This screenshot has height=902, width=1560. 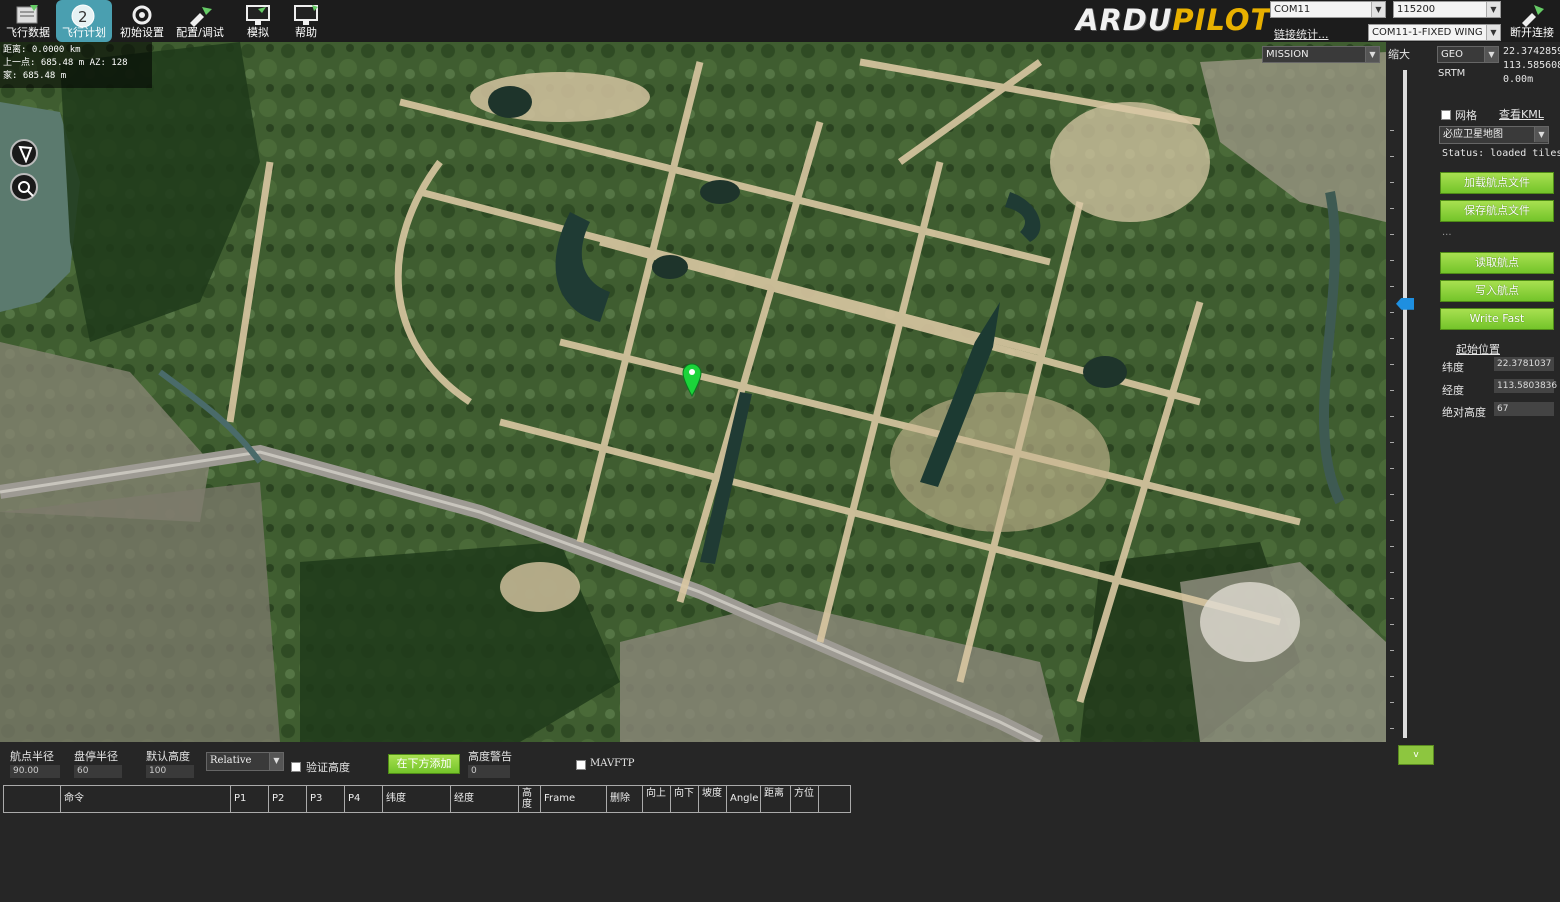 I want to click on help-button: 帮助, so click(x=306, y=21).